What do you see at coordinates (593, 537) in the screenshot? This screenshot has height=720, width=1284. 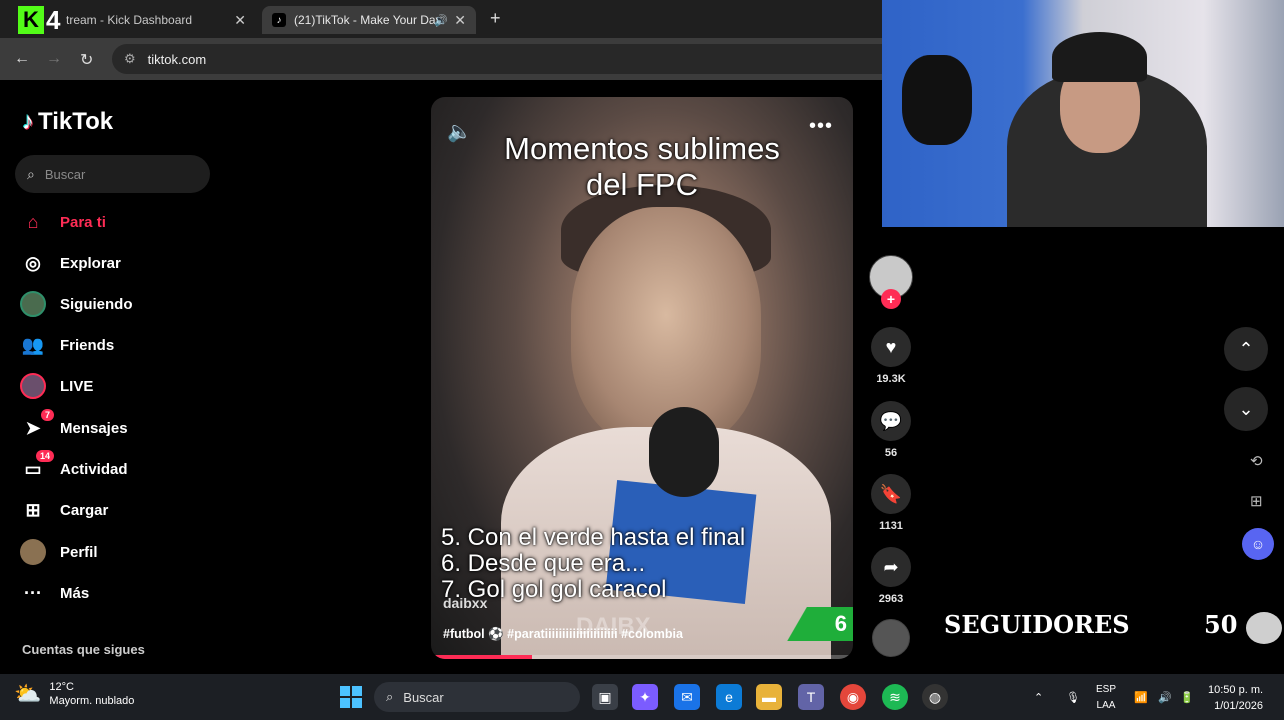 I see `caption-line: 5. Con el verde hasta el final` at bounding box center [593, 537].